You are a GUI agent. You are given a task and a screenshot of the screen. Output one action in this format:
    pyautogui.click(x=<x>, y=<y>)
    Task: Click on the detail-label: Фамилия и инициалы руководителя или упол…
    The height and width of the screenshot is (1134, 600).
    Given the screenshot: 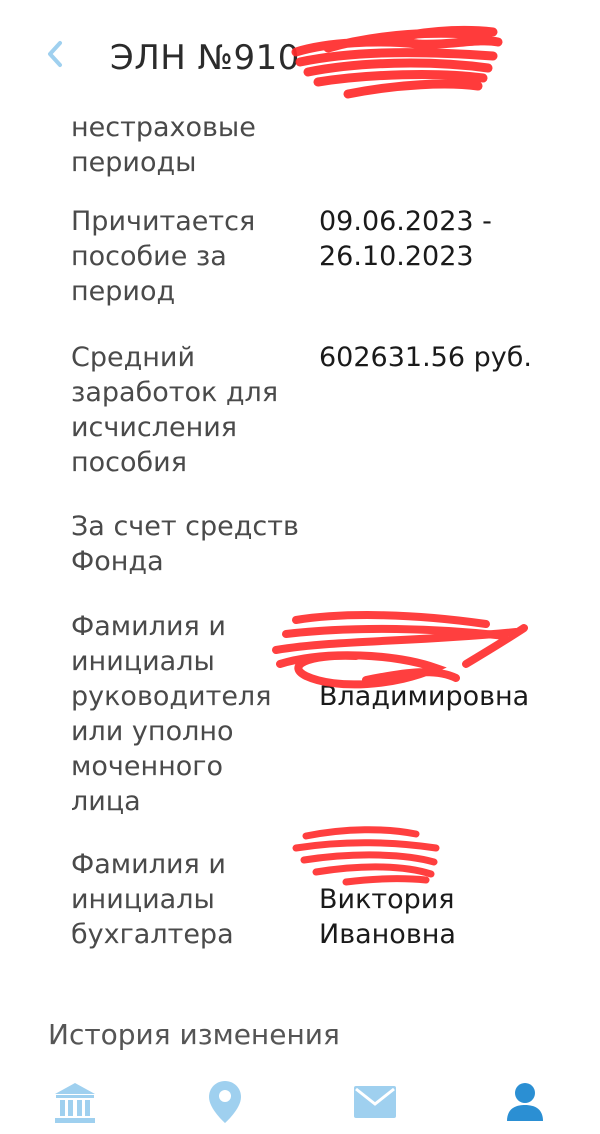 What is the action you would take?
    pyautogui.click(x=171, y=714)
    